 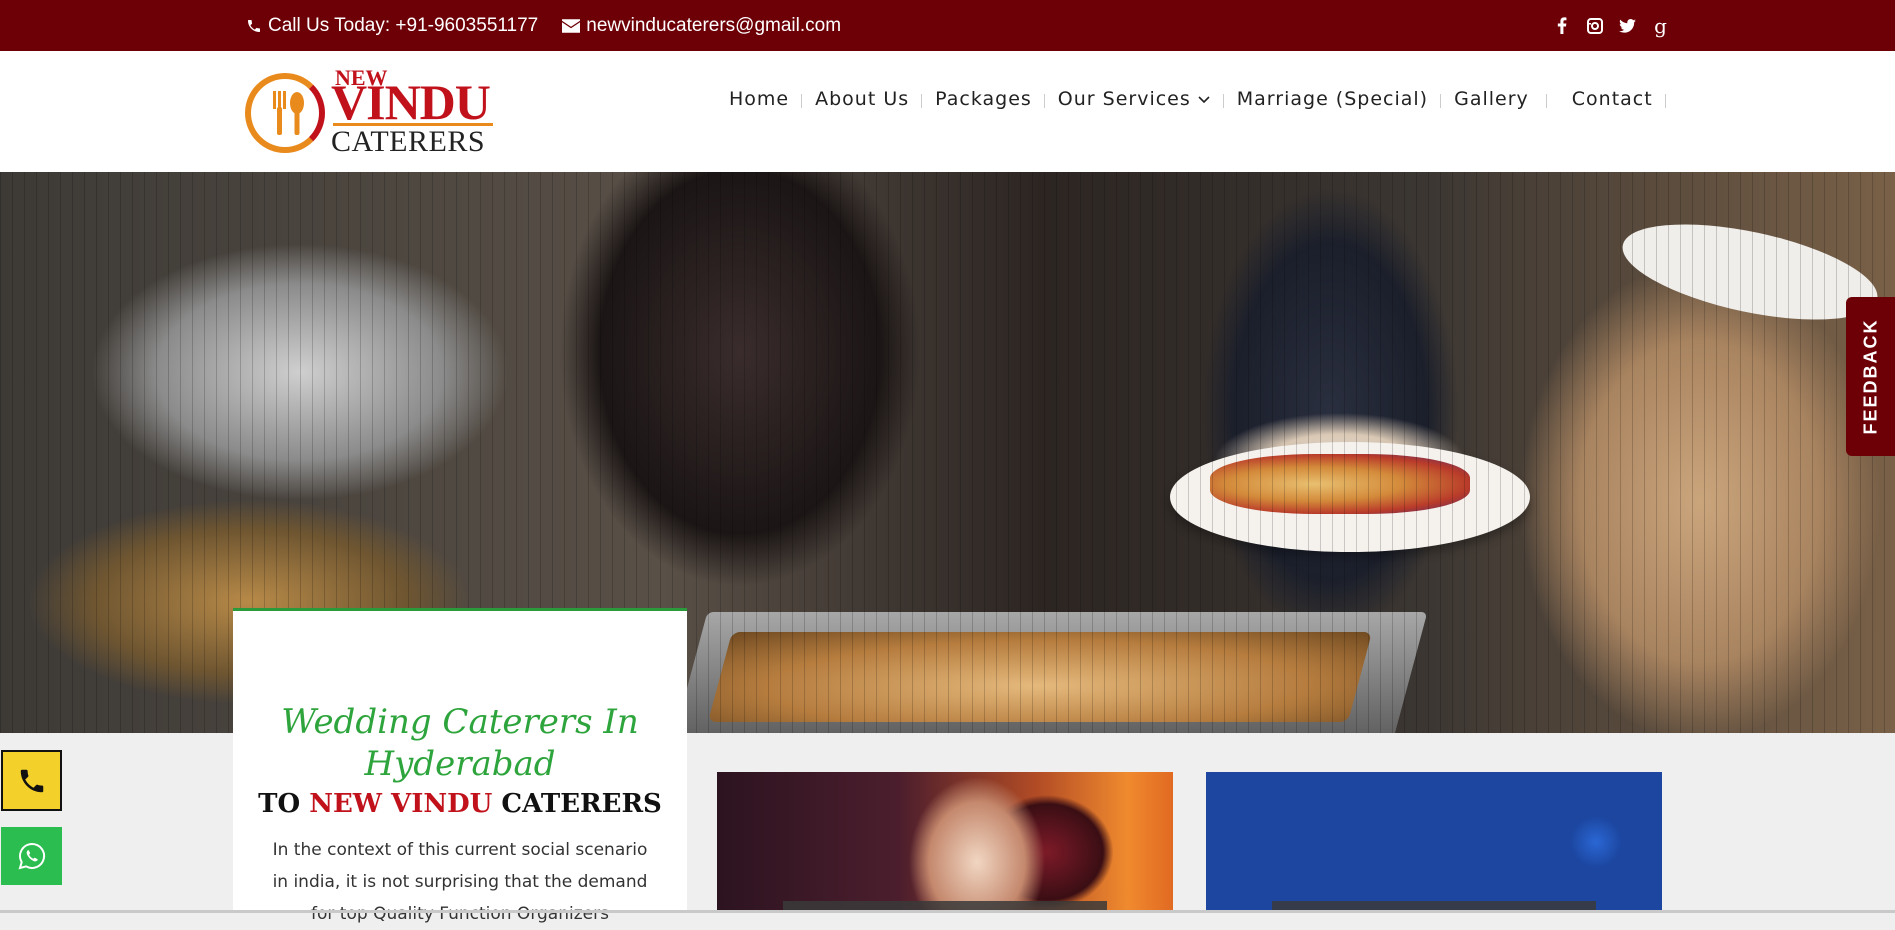 I want to click on nav-packages-label: Packages, so click(x=983, y=99).